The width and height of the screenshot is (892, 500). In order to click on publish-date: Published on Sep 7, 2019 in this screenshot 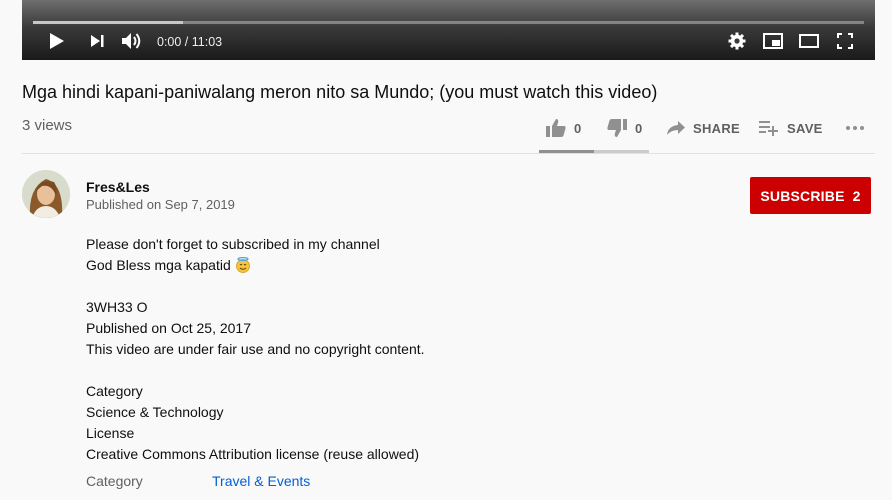, I will do `click(160, 204)`.